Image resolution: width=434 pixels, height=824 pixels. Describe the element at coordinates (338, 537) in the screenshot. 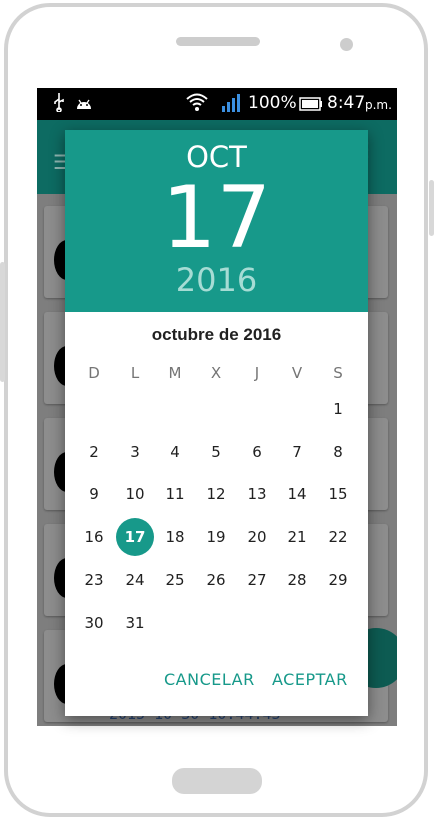

I see `calendar-day: 22` at that location.